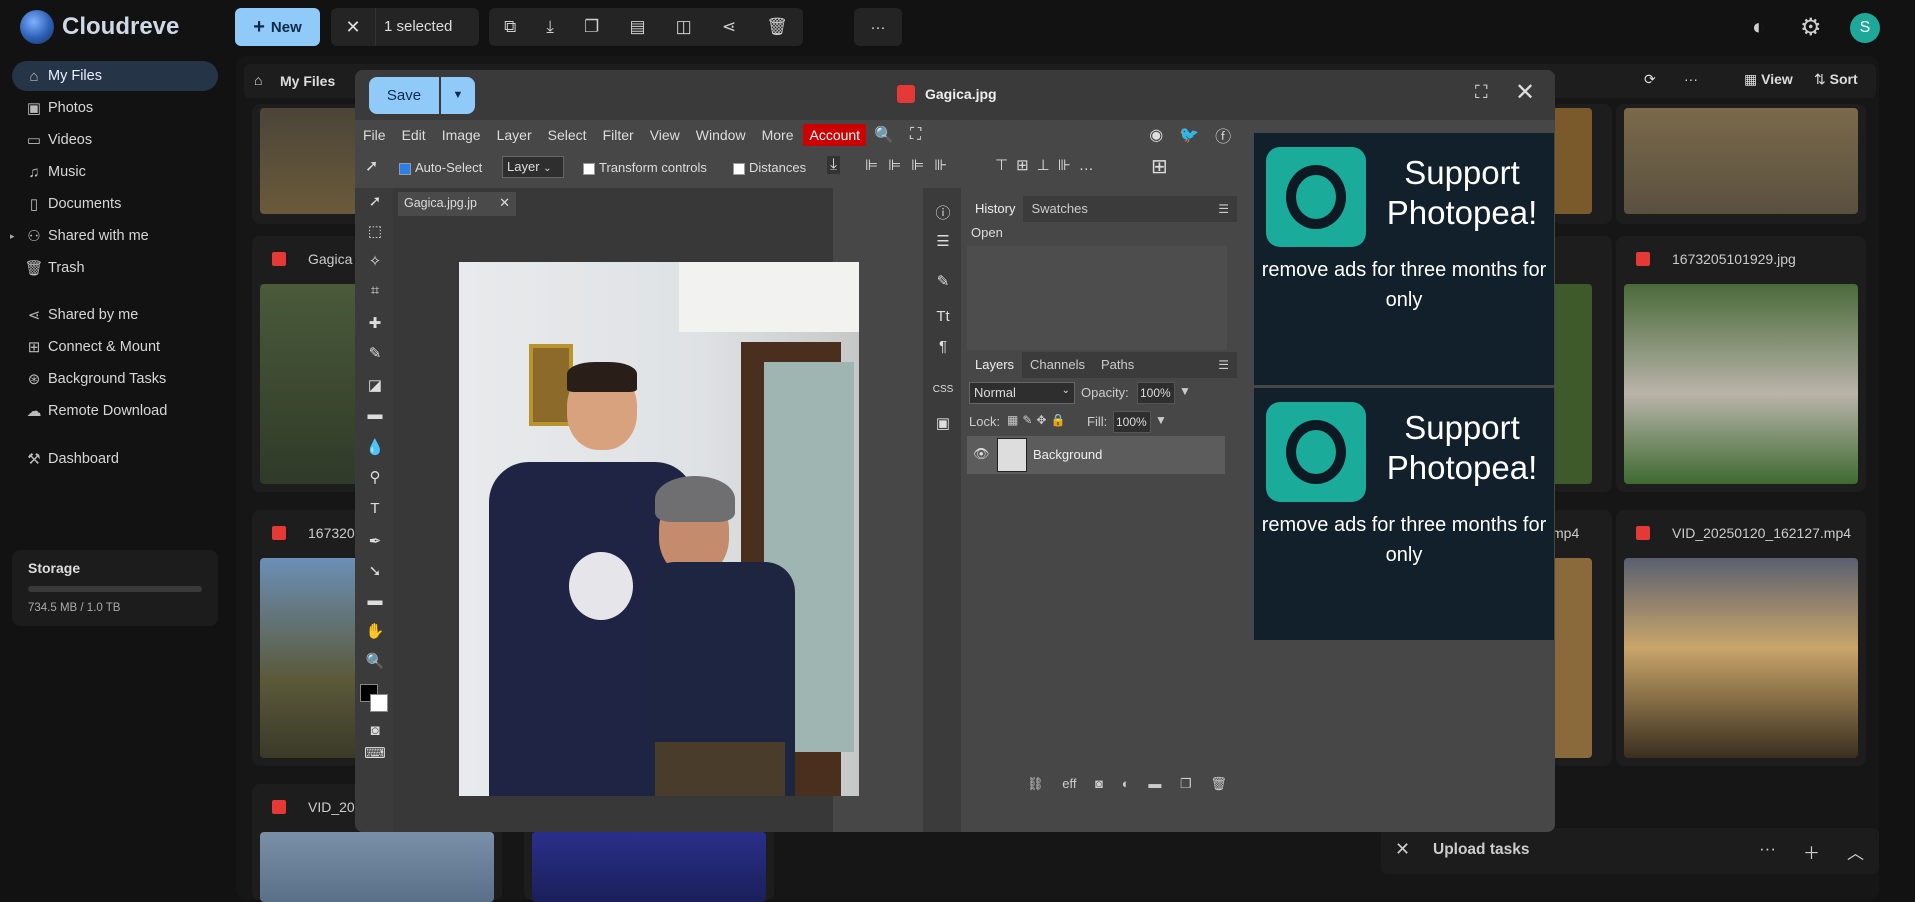 The height and width of the screenshot is (902, 1915). What do you see at coordinates (665, 135) in the screenshot?
I see `menu-view: View` at bounding box center [665, 135].